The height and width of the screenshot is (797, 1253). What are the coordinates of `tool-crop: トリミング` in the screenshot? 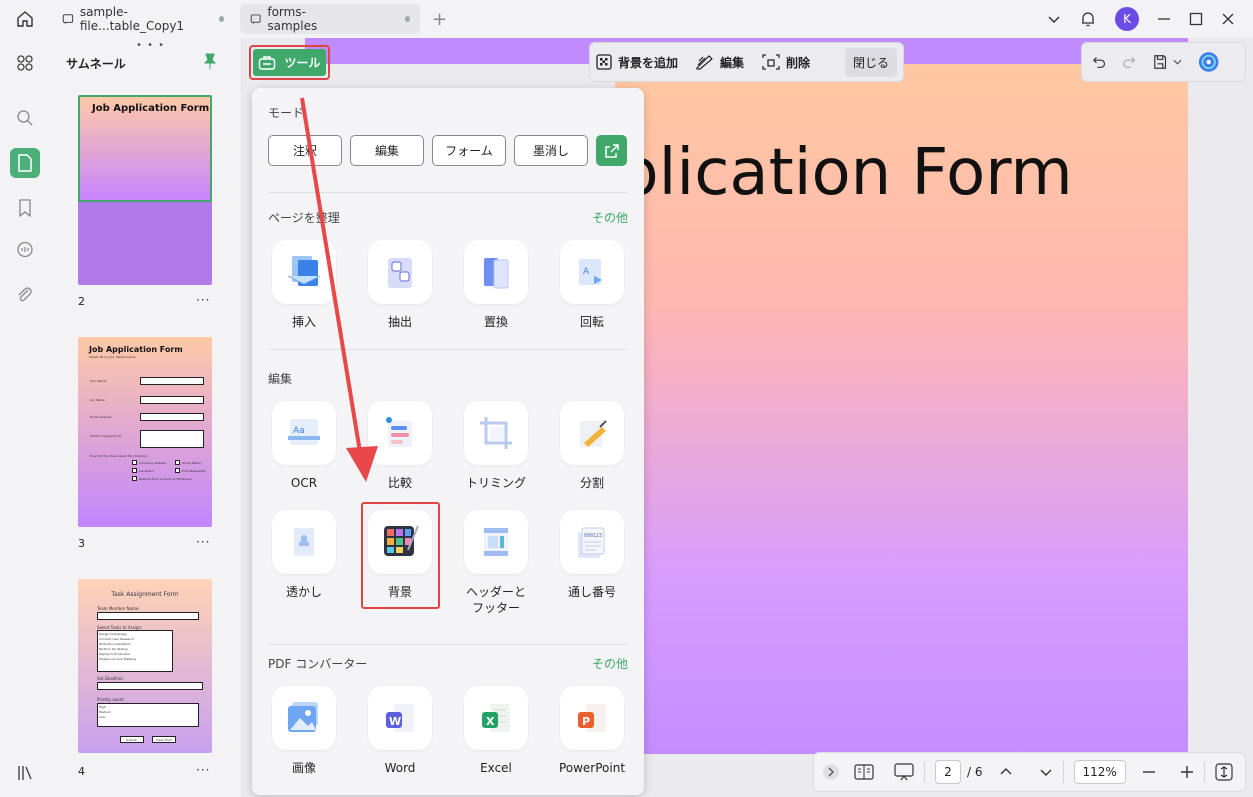 It's located at (496, 446).